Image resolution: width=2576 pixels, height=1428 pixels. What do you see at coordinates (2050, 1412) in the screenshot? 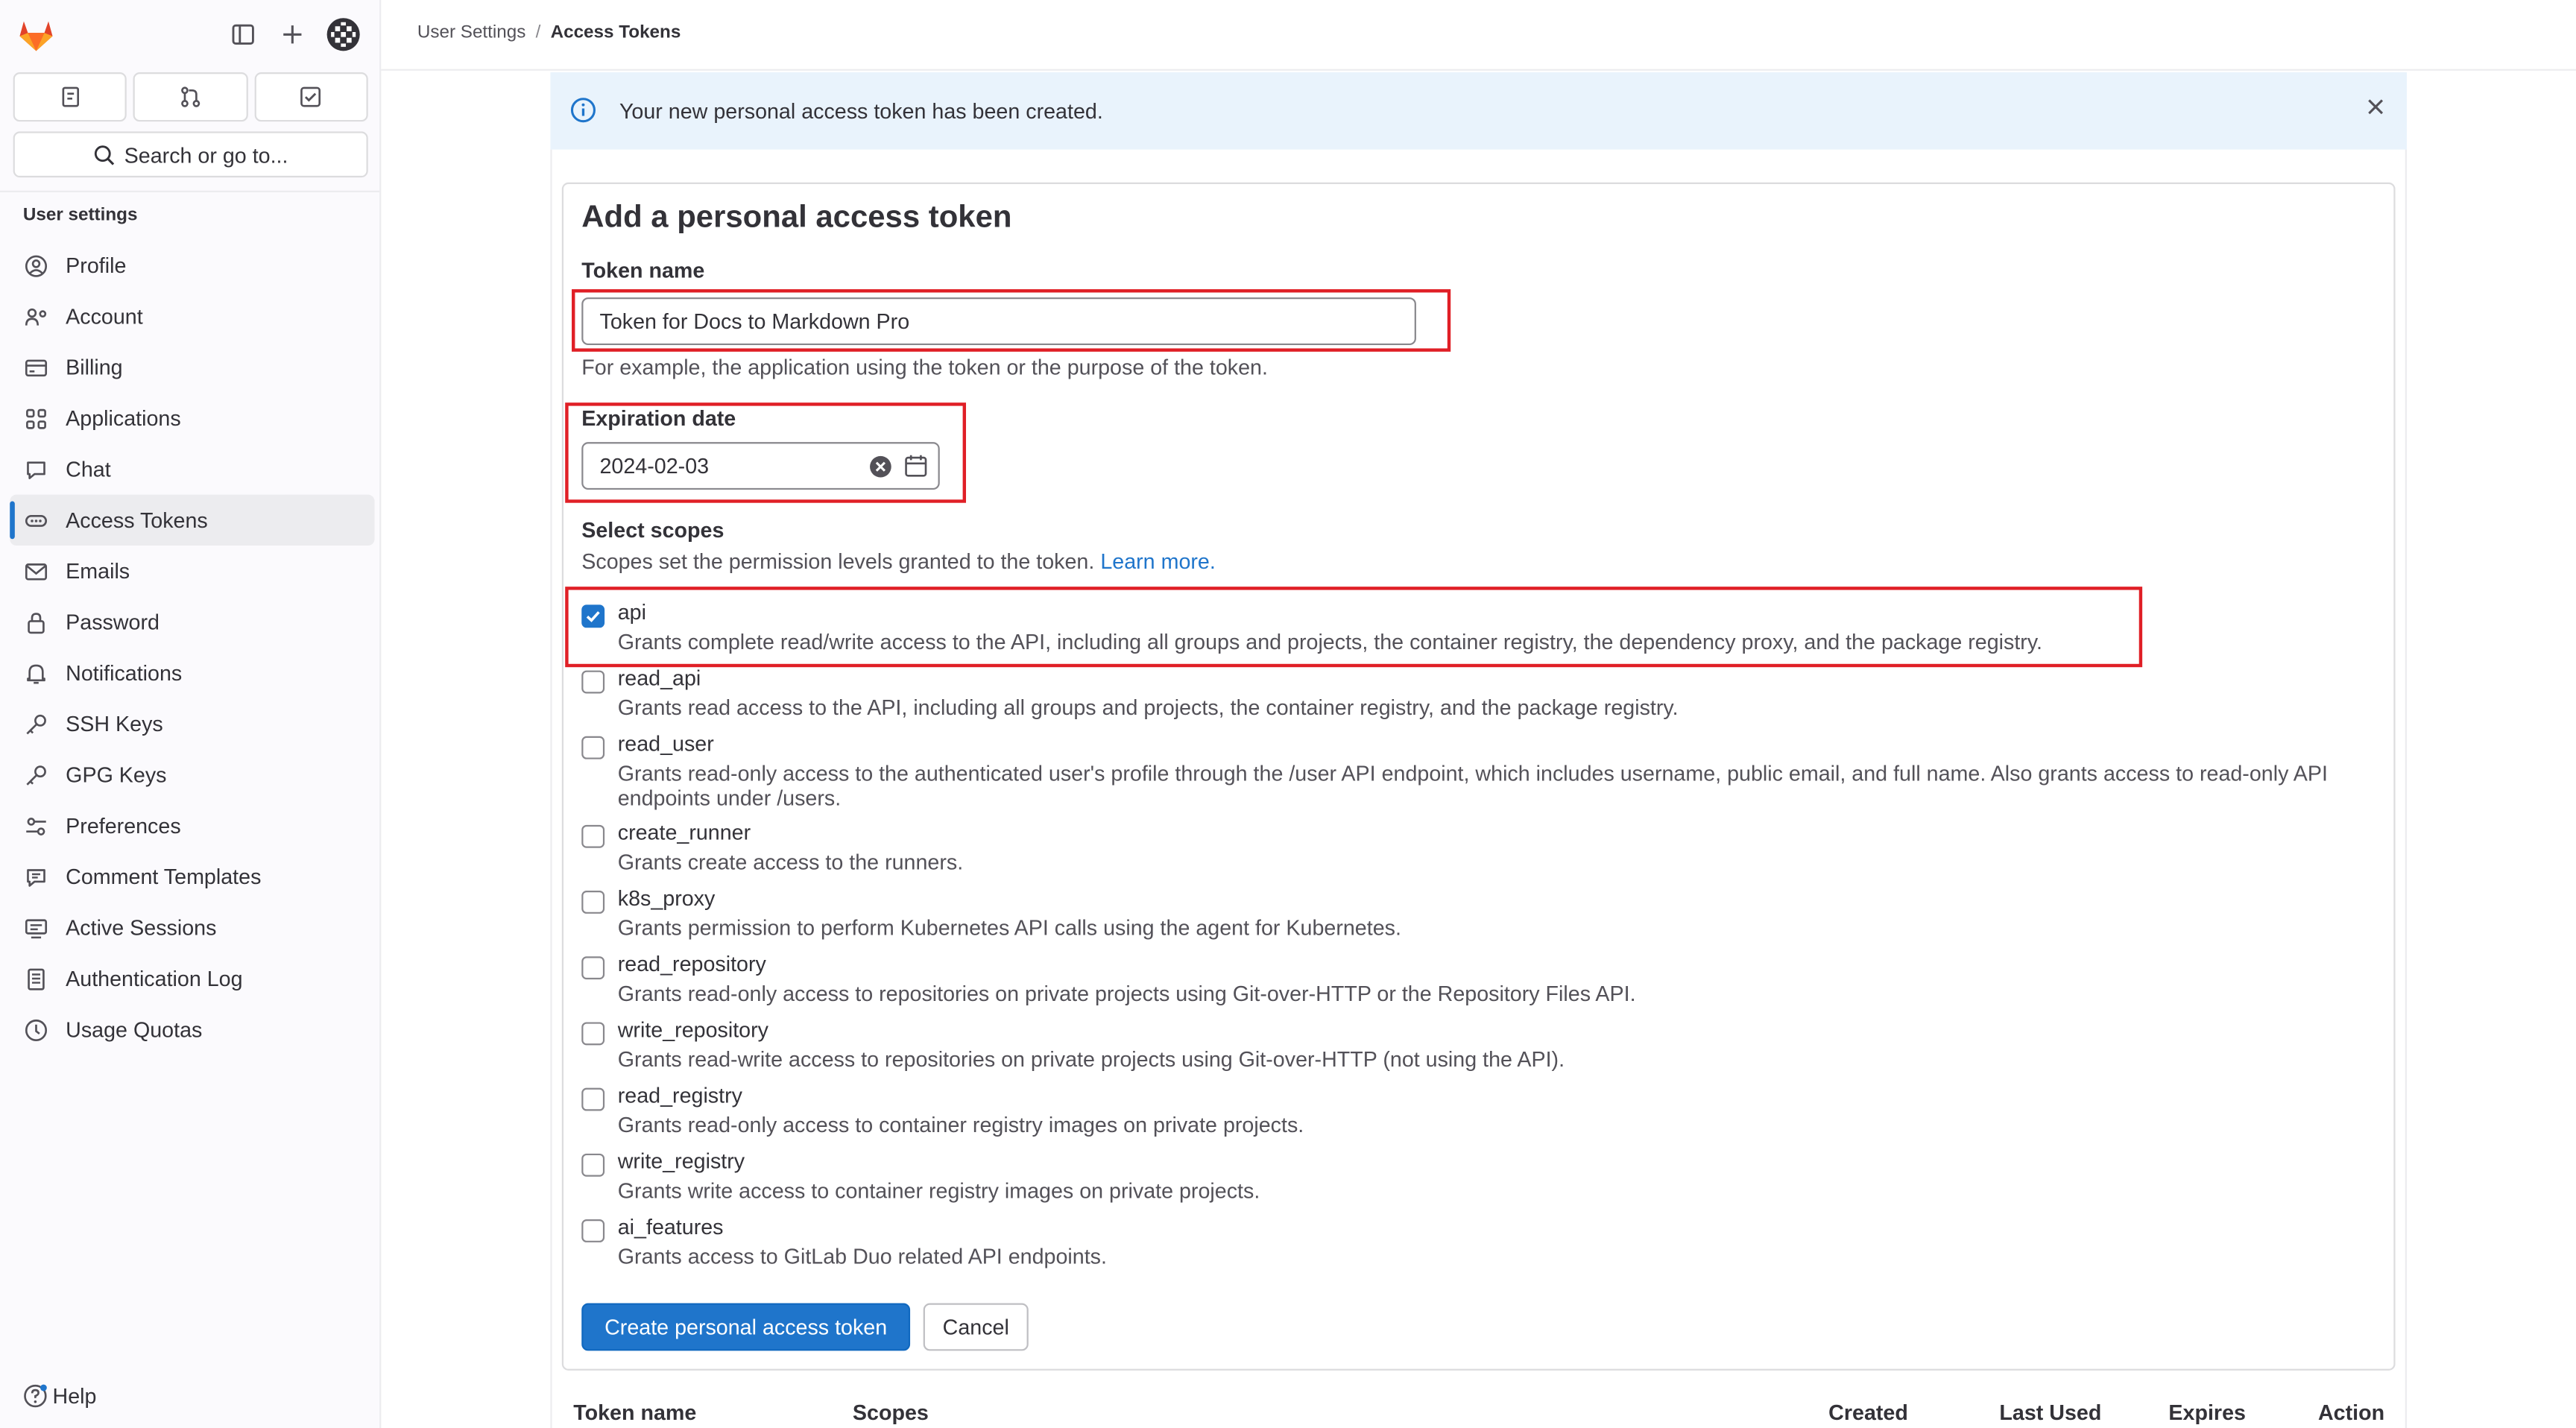
I see `column-header-last-used: Last Used` at bounding box center [2050, 1412].